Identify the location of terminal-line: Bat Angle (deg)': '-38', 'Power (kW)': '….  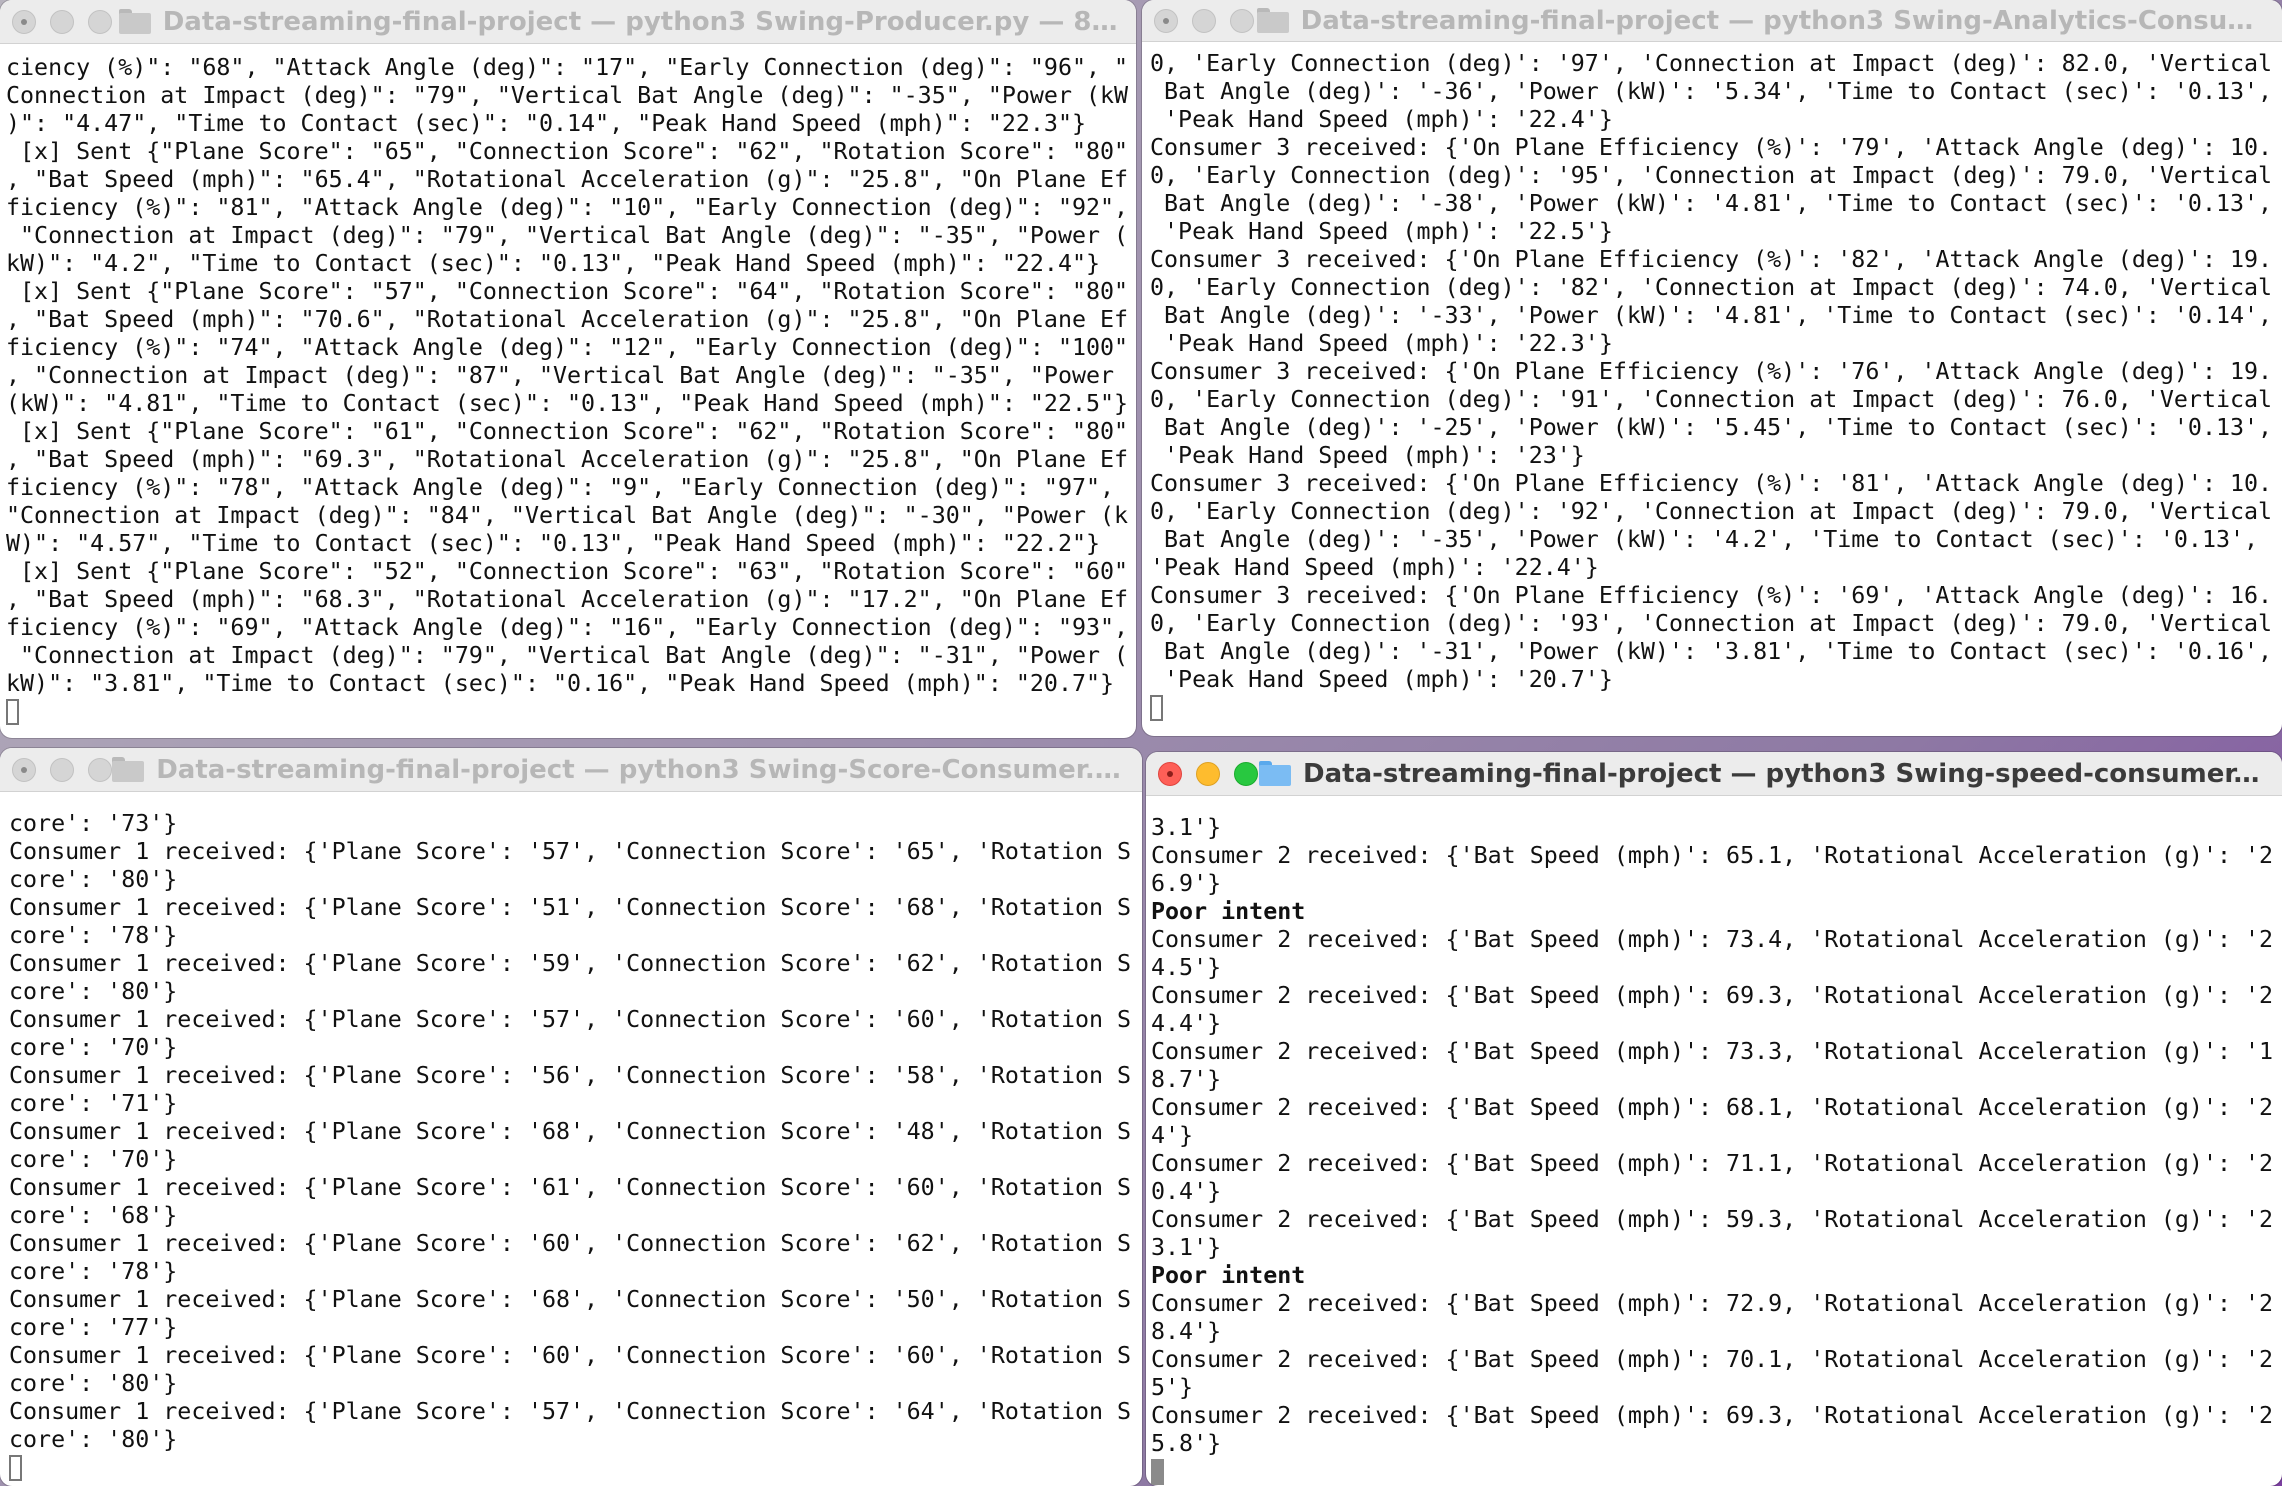
(1711, 203).